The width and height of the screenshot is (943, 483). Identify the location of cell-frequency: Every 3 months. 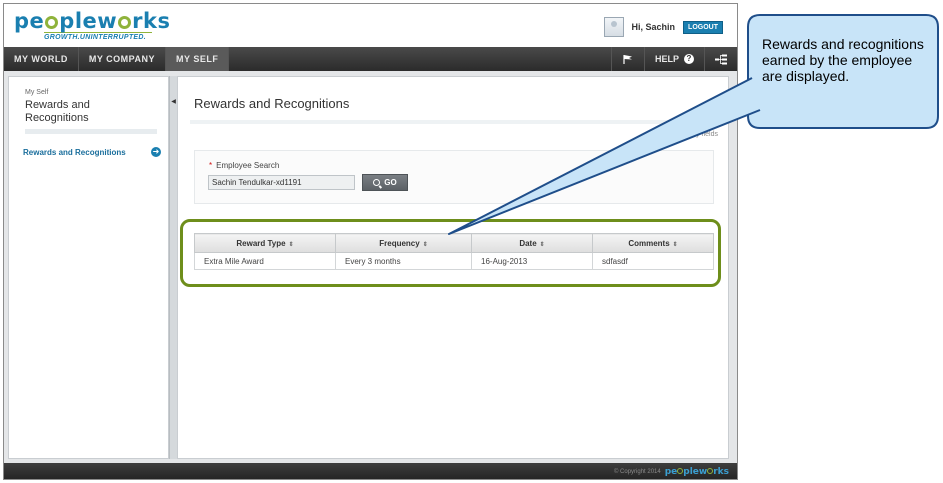
(403, 261).